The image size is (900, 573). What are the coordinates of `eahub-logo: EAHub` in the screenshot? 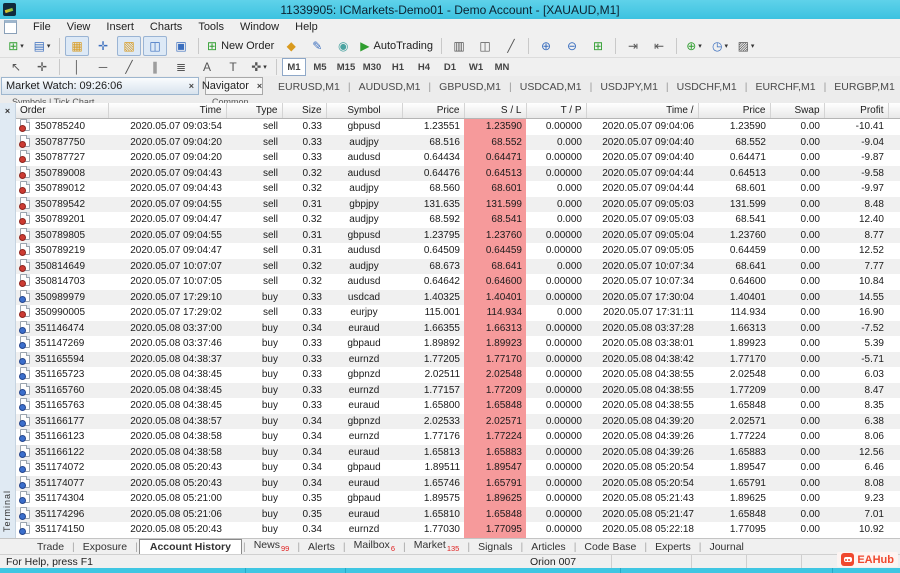 It's located at (867, 559).